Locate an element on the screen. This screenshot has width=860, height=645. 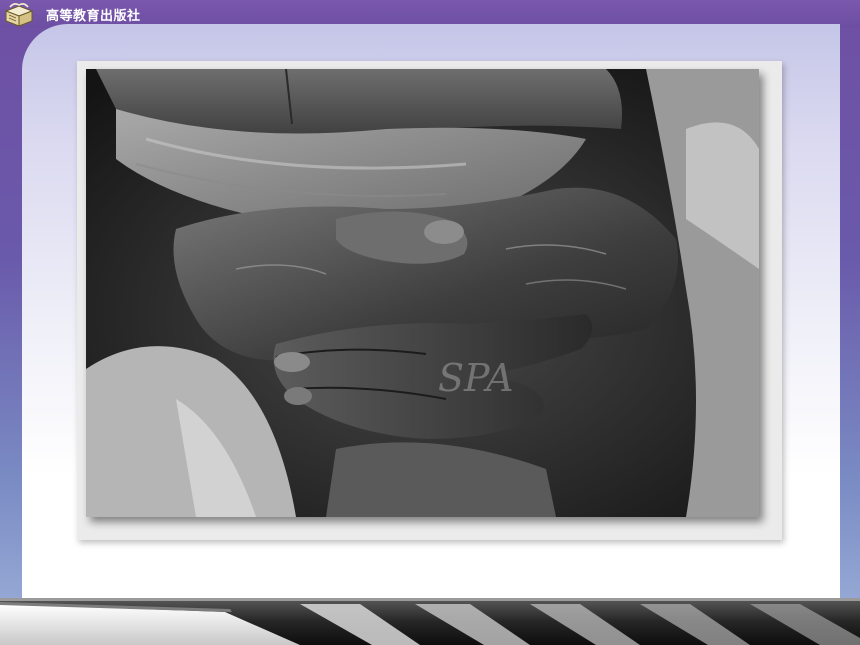
publisher-name: 高等教育出版社 is located at coordinates (93, 16).